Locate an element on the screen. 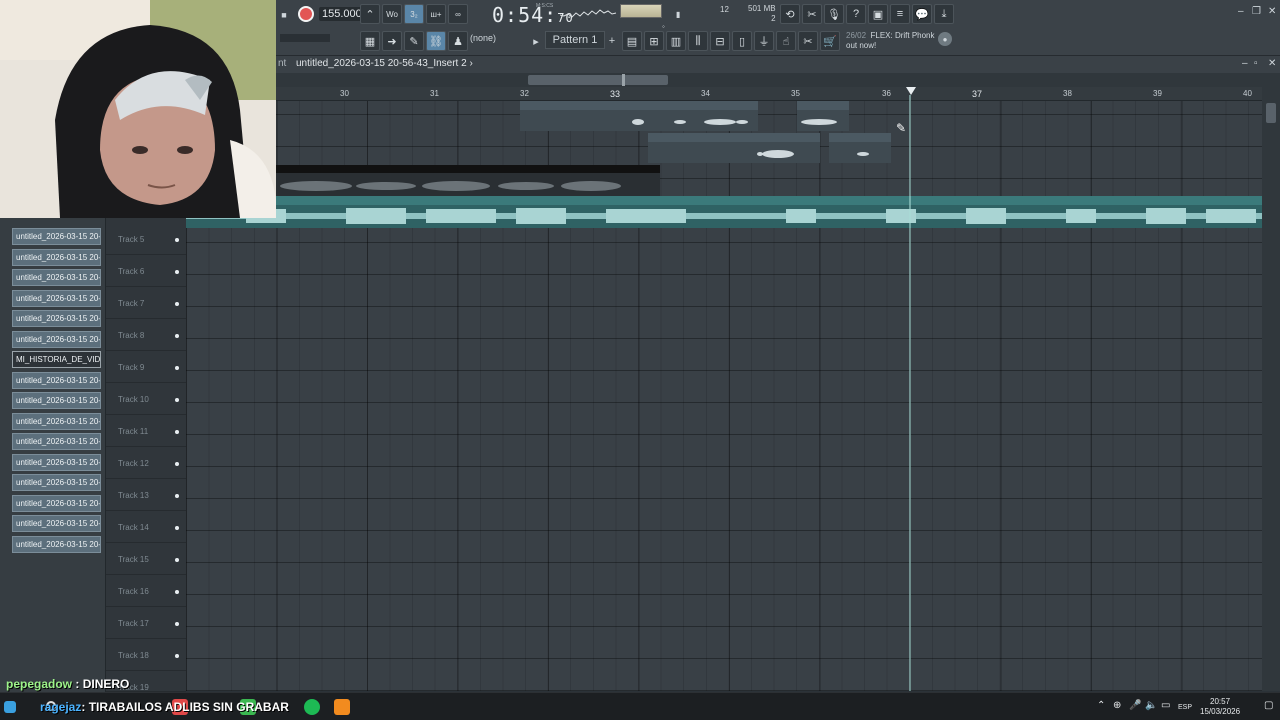 This screenshot has width=1280, height=720. browser-icon: ⊟ is located at coordinates (720, 41).